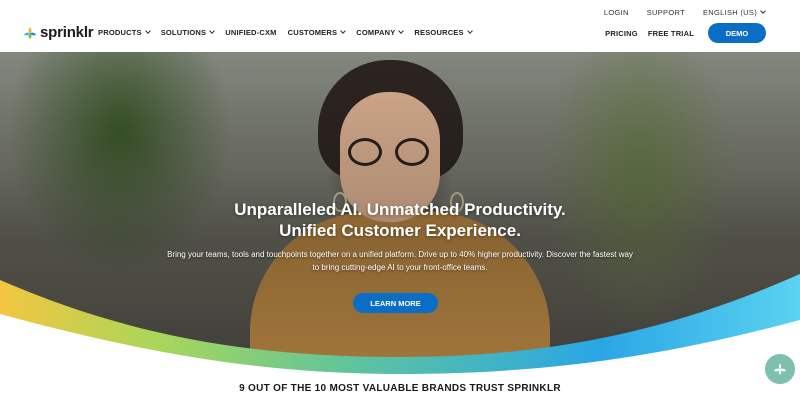 This screenshot has height=396, width=800. I want to click on nav-item-resources: RESOURCES, so click(443, 32).